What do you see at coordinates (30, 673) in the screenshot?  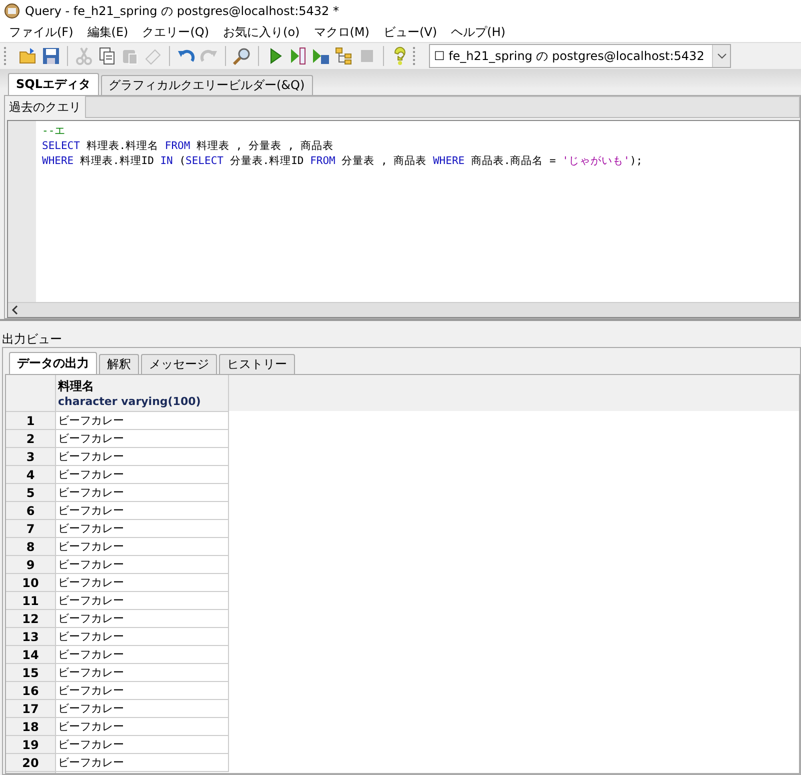 I see `row-number: 15` at bounding box center [30, 673].